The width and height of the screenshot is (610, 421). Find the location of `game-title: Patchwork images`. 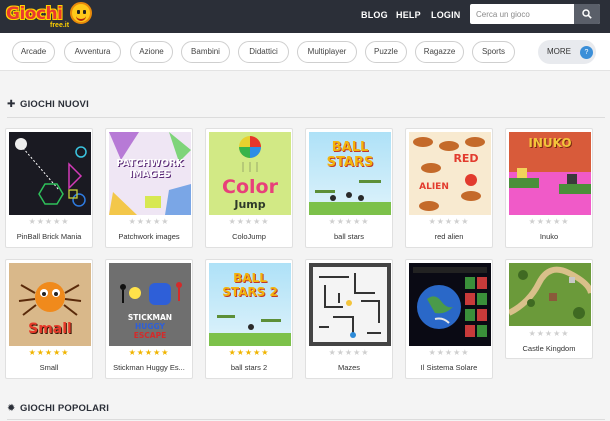

game-title: Patchwork images is located at coordinates (149, 236).